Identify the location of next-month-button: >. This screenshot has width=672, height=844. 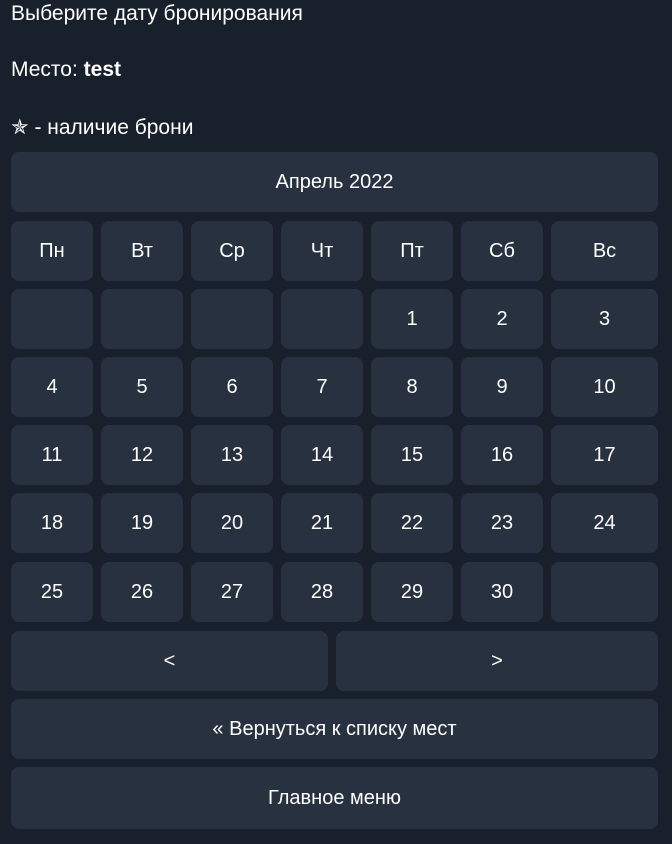
(497, 661).